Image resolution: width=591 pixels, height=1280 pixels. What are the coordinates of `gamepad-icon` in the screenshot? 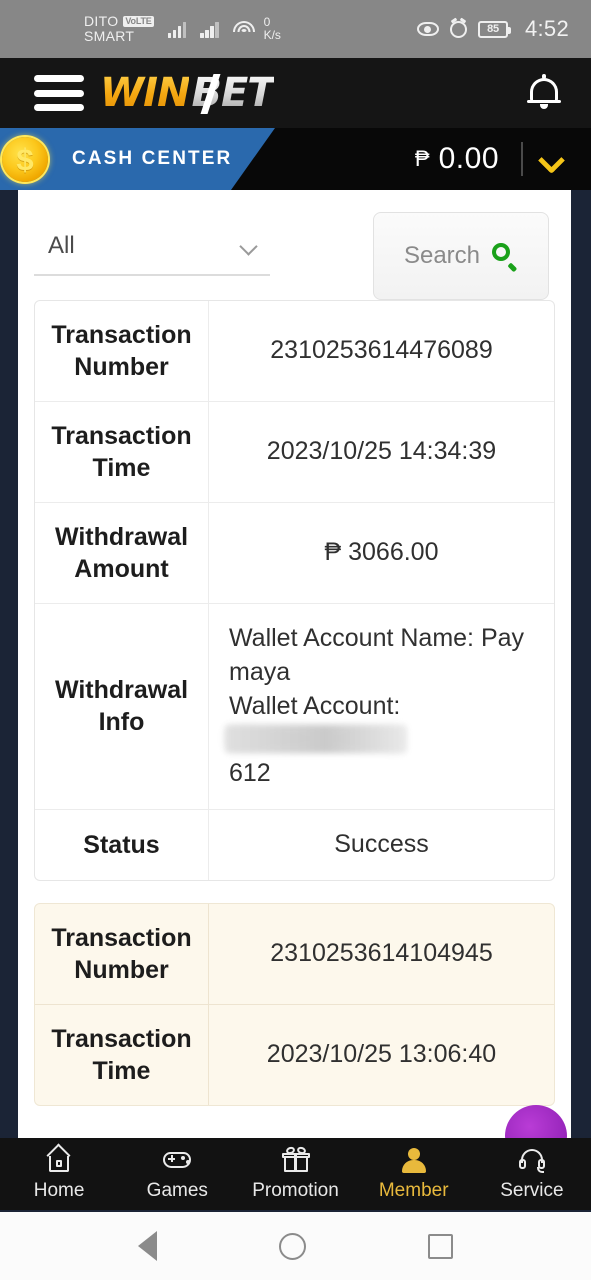 It's located at (177, 1160).